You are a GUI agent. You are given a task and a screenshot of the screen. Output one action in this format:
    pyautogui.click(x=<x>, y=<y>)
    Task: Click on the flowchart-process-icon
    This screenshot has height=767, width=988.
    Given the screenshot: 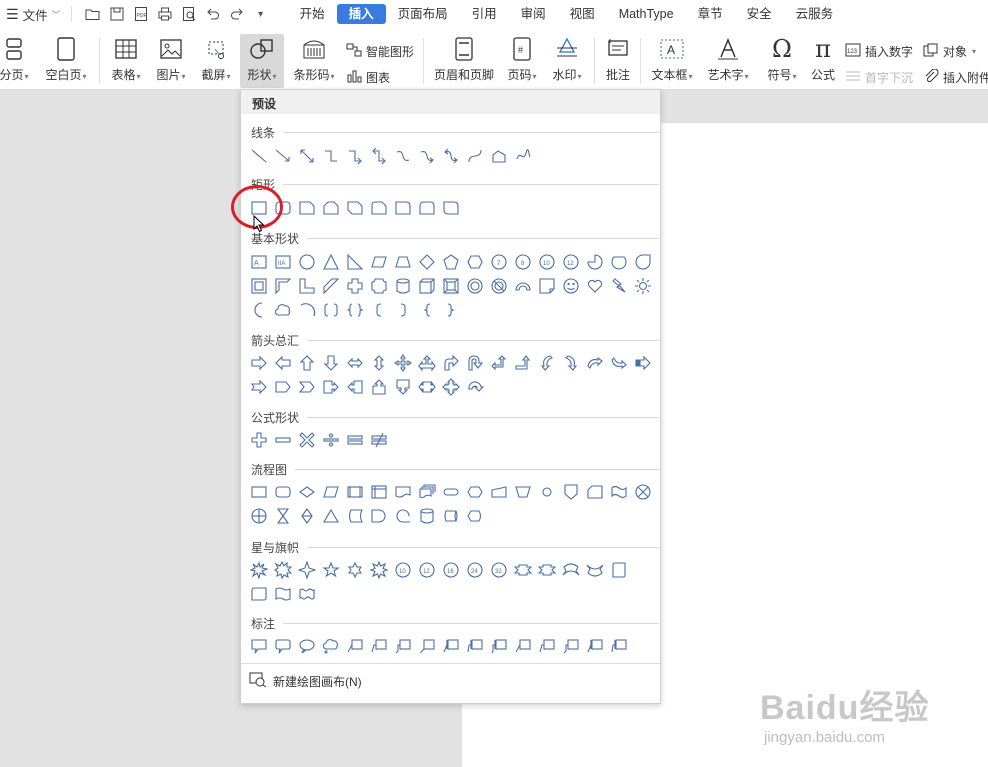 What is the action you would take?
    pyautogui.click(x=259, y=492)
    